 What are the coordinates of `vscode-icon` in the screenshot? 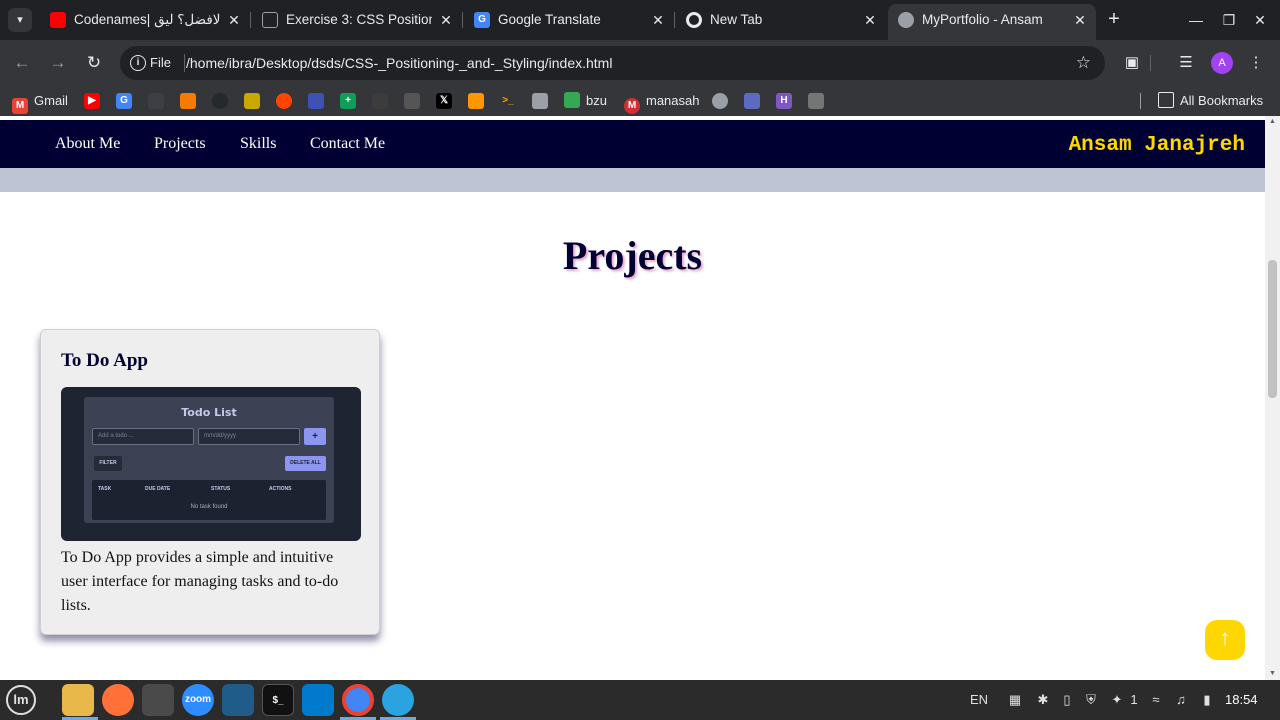 It's located at (318, 700).